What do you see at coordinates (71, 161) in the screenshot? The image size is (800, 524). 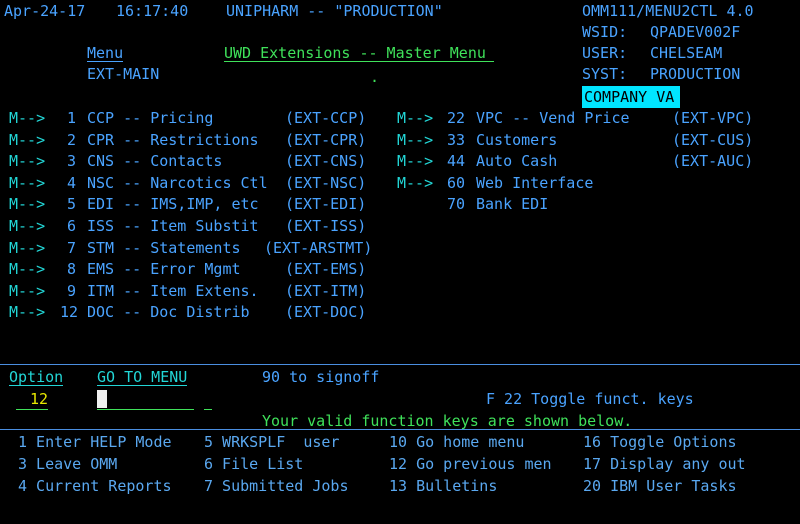 I see `menu-option-number: 3` at bounding box center [71, 161].